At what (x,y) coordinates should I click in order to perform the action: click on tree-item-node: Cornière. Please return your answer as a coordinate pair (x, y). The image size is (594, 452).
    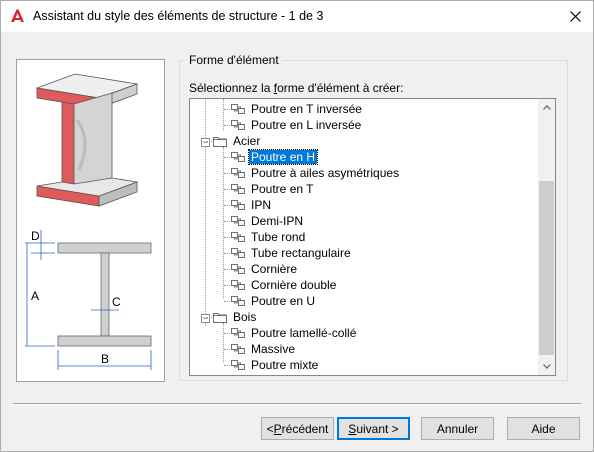
    Looking at the image, I should click on (264, 269).